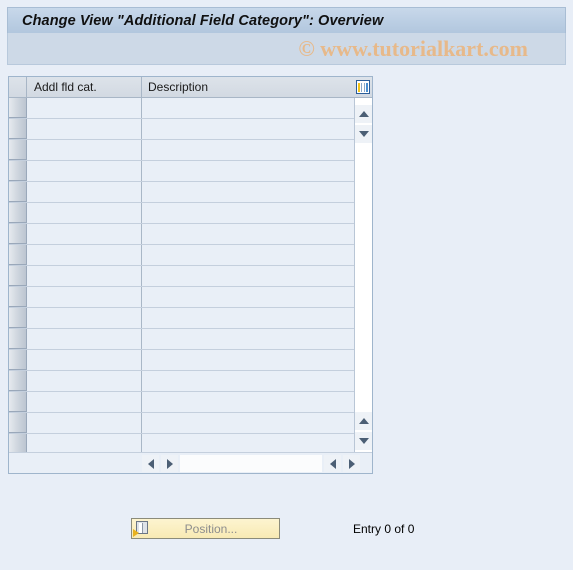 The height and width of the screenshot is (570, 573). I want to click on scroll-page-up-button, so click(363, 421).